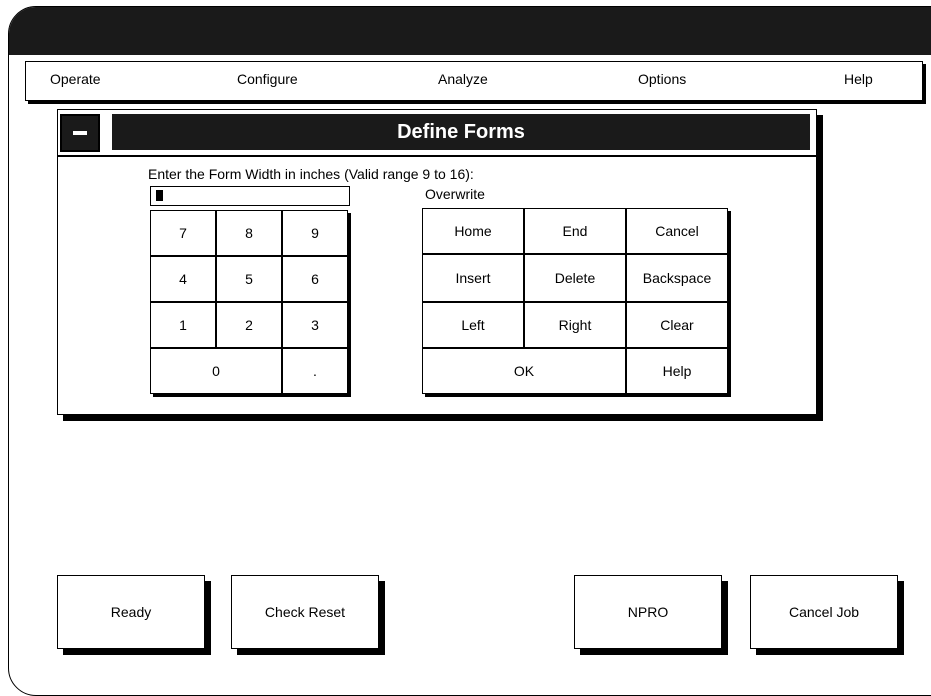 The image size is (931, 696). I want to click on left-button: Left, so click(473, 325).